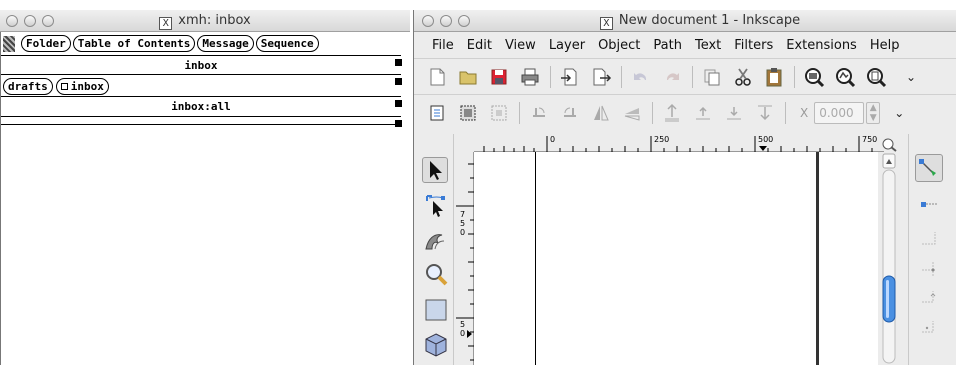 The width and height of the screenshot is (956, 365). Describe the element at coordinates (567, 45) in the screenshot. I see `menu-layer: Layer` at that location.